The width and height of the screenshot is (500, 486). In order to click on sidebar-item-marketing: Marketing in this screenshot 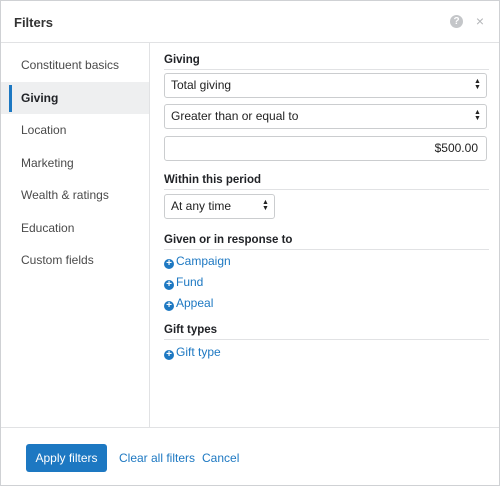, I will do `click(75, 163)`.